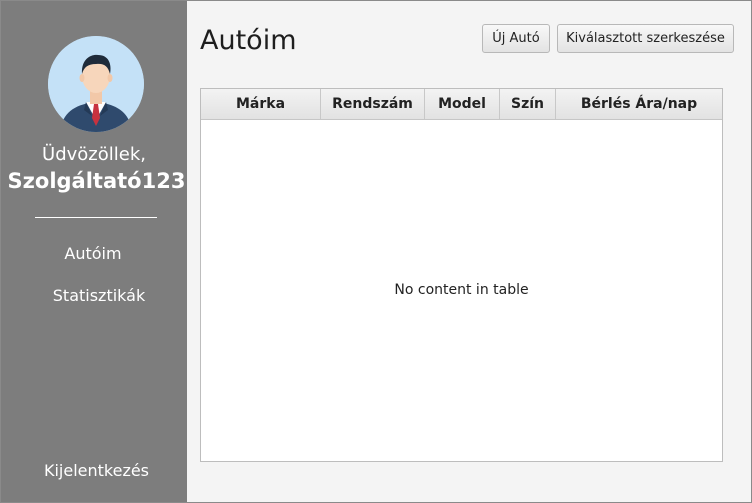 The width and height of the screenshot is (752, 503). I want to click on new-car-button: Új Autó, so click(516, 38).